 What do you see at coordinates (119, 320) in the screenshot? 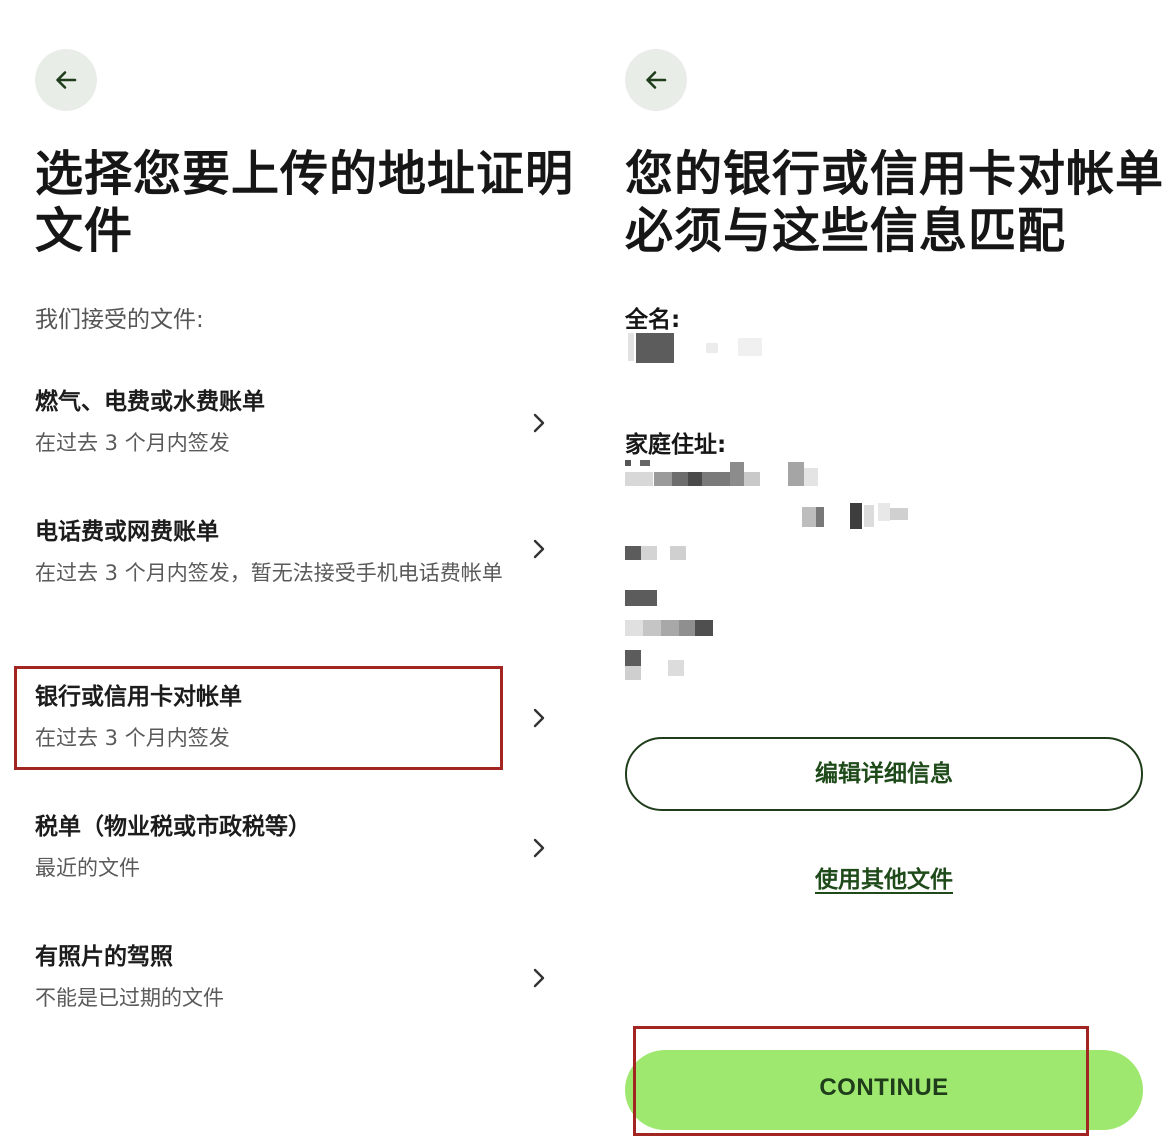
I see `accepted-documents-label: 我们接受的文件:` at bounding box center [119, 320].